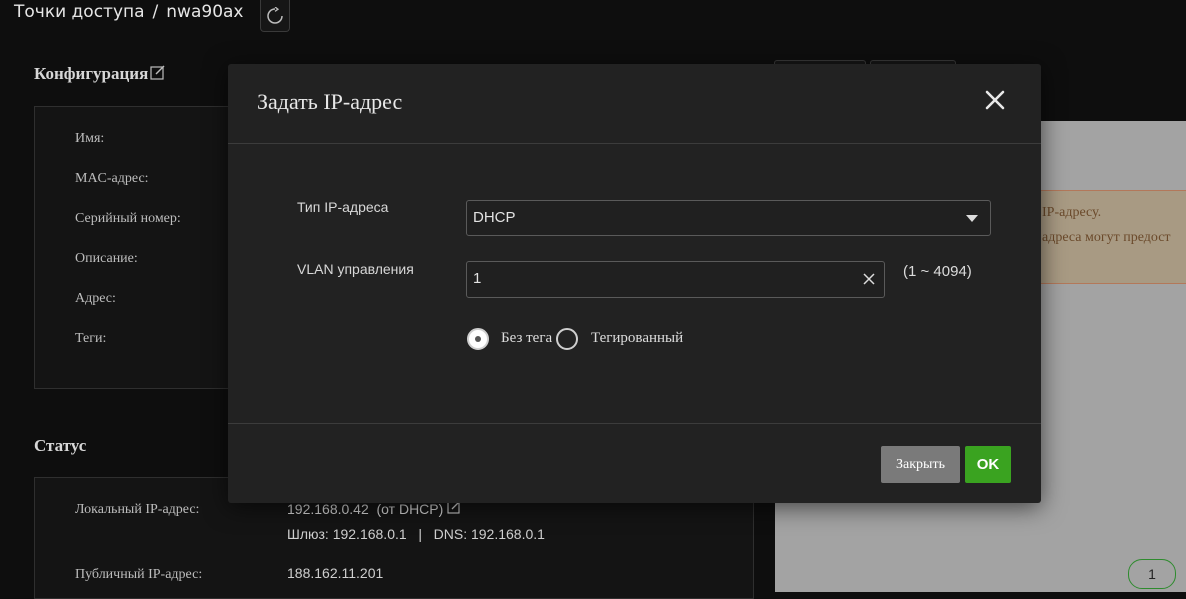 Image resolution: width=1186 pixels, height=599 pixels. Describe the element at coordinates (1152, 574) in the screenshot. I see `pagination-page: 1` at that location.